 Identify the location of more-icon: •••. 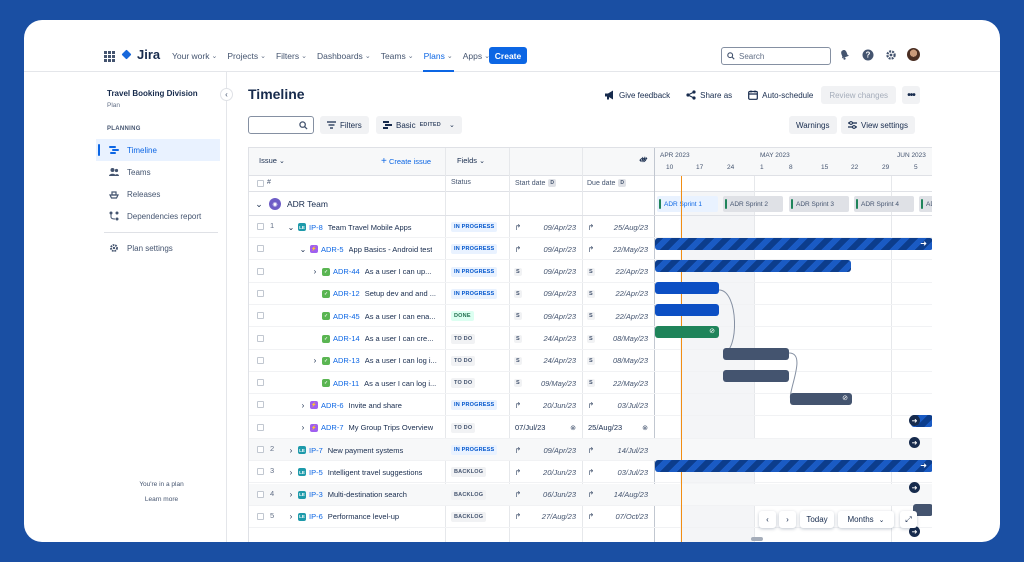
(911, 95).